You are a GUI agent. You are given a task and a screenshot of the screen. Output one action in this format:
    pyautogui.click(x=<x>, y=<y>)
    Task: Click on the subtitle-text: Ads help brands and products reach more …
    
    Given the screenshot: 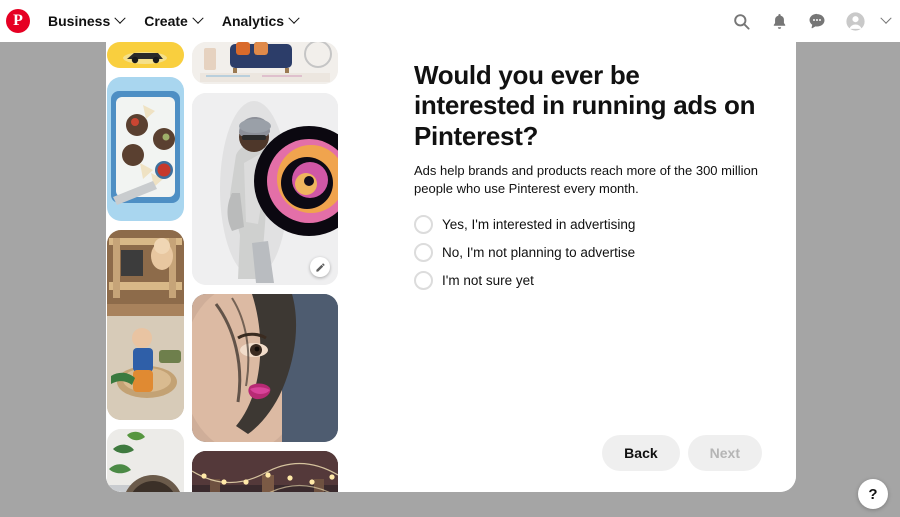 What is the action you would take?
    pyautogui.click(x=586, y=180)
    